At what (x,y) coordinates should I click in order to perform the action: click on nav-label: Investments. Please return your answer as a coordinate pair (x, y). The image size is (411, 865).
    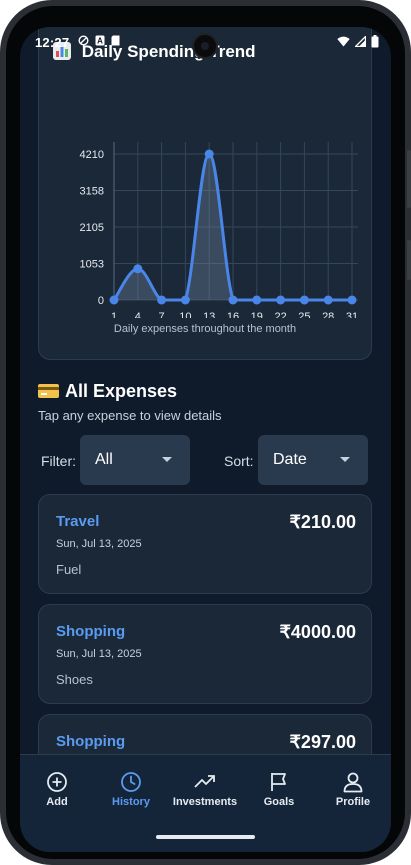
    Looking at the image, I should click on (205, 802).